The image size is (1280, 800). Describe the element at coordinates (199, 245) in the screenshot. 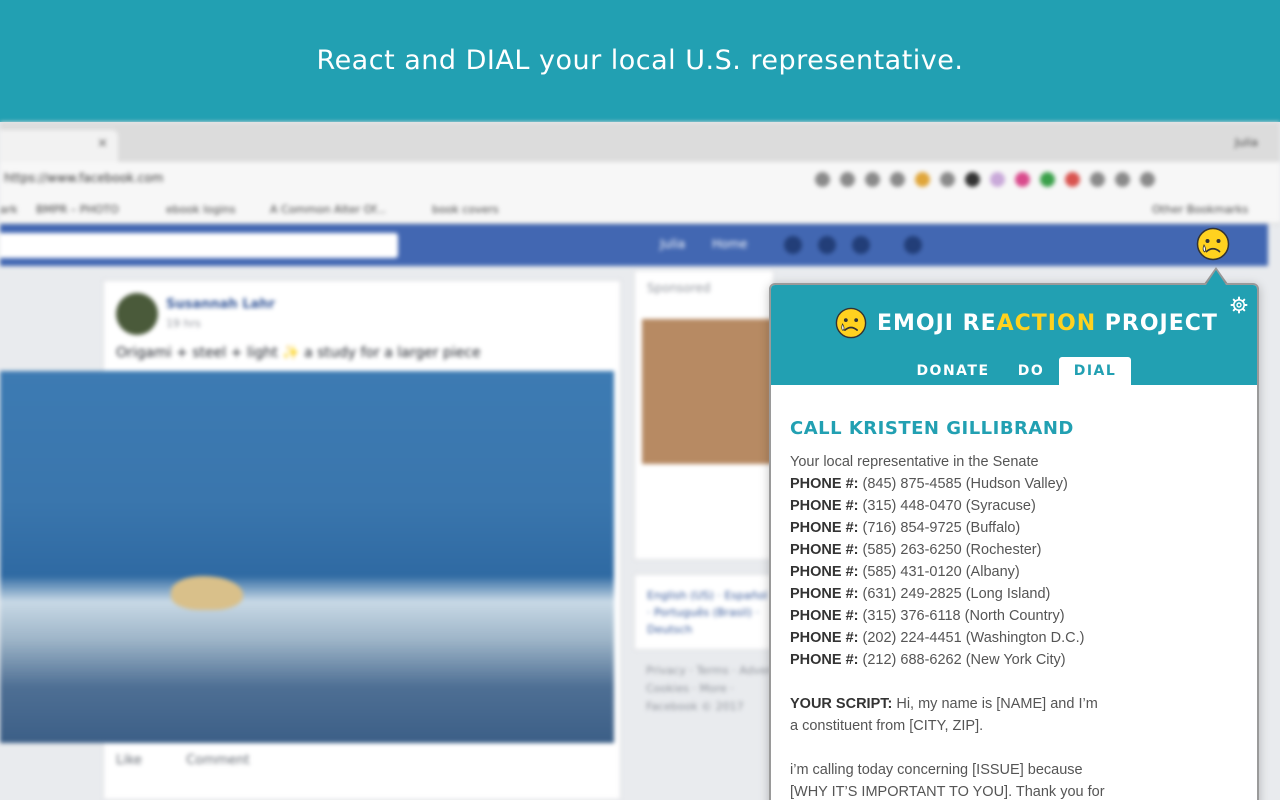

I see `facebook-search-input` at that location.